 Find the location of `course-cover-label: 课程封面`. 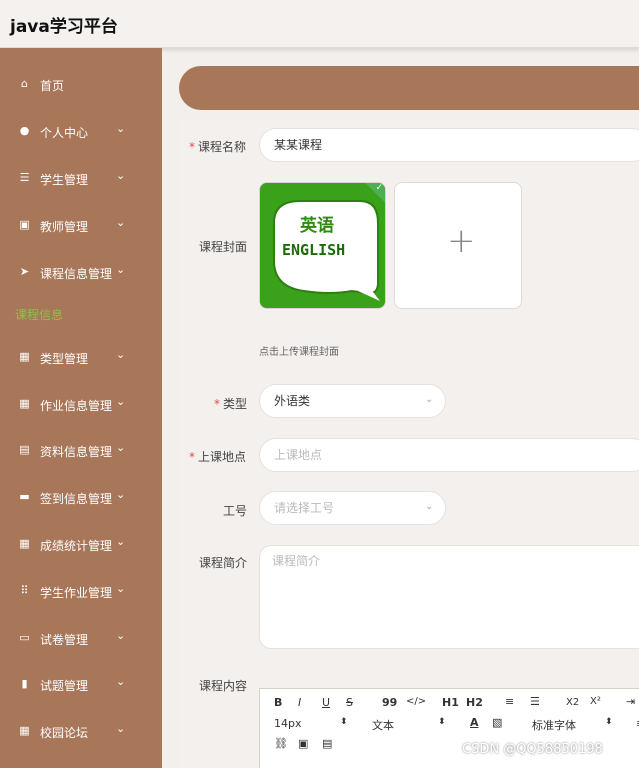

course-cover-label: 课程封面 is located at coordinates (223, 247).